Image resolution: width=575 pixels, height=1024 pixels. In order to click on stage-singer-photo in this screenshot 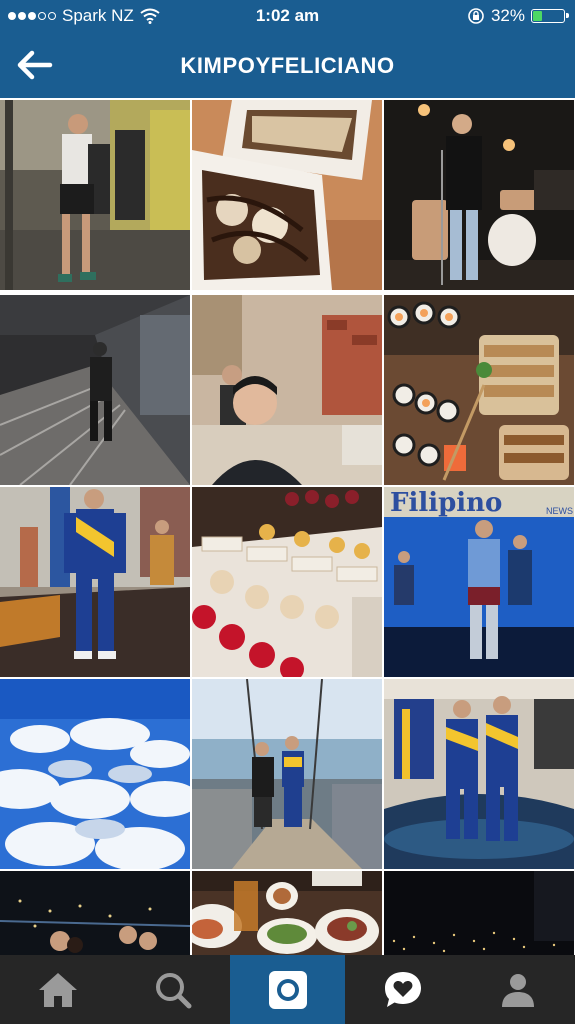, I will do `click(479, 195)`.